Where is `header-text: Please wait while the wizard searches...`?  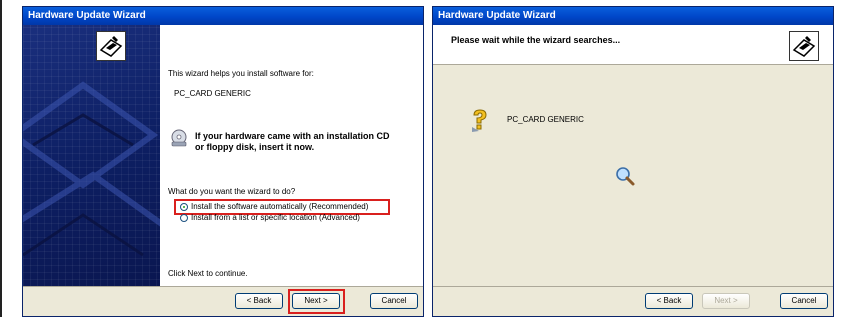
header-text: Please wait while the wizard searches... is located at coordinates (536, 40).